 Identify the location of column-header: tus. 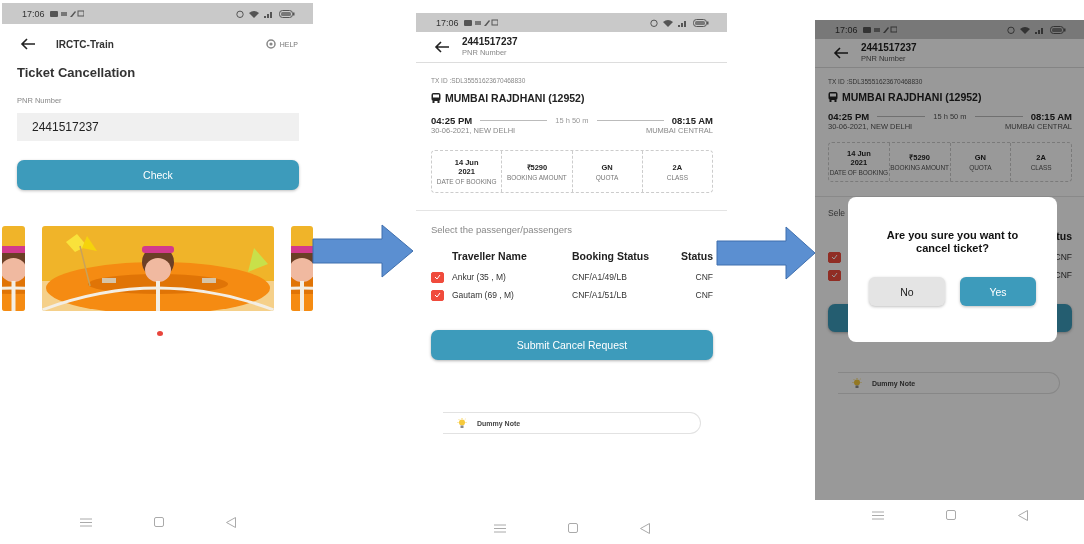
(1064, 236).